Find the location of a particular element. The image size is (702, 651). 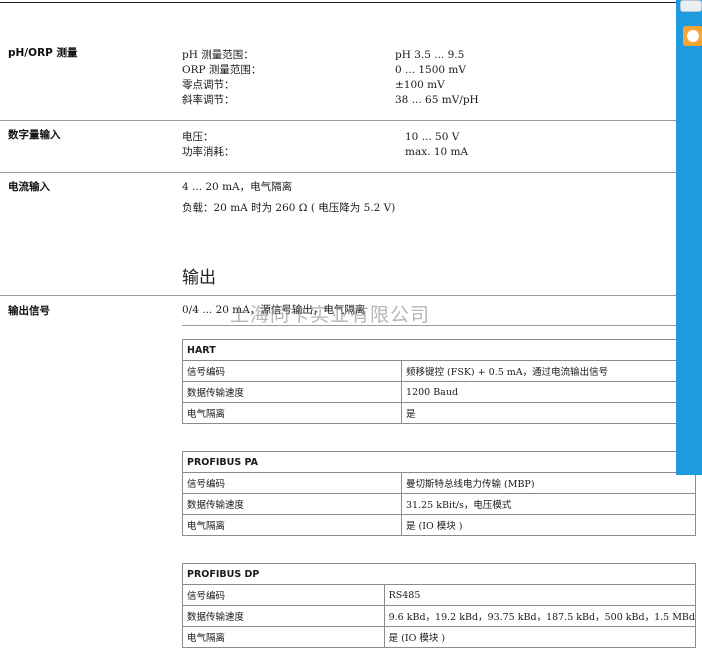

table-title: PROFIBUS PA is located at coordinates (439, 462).